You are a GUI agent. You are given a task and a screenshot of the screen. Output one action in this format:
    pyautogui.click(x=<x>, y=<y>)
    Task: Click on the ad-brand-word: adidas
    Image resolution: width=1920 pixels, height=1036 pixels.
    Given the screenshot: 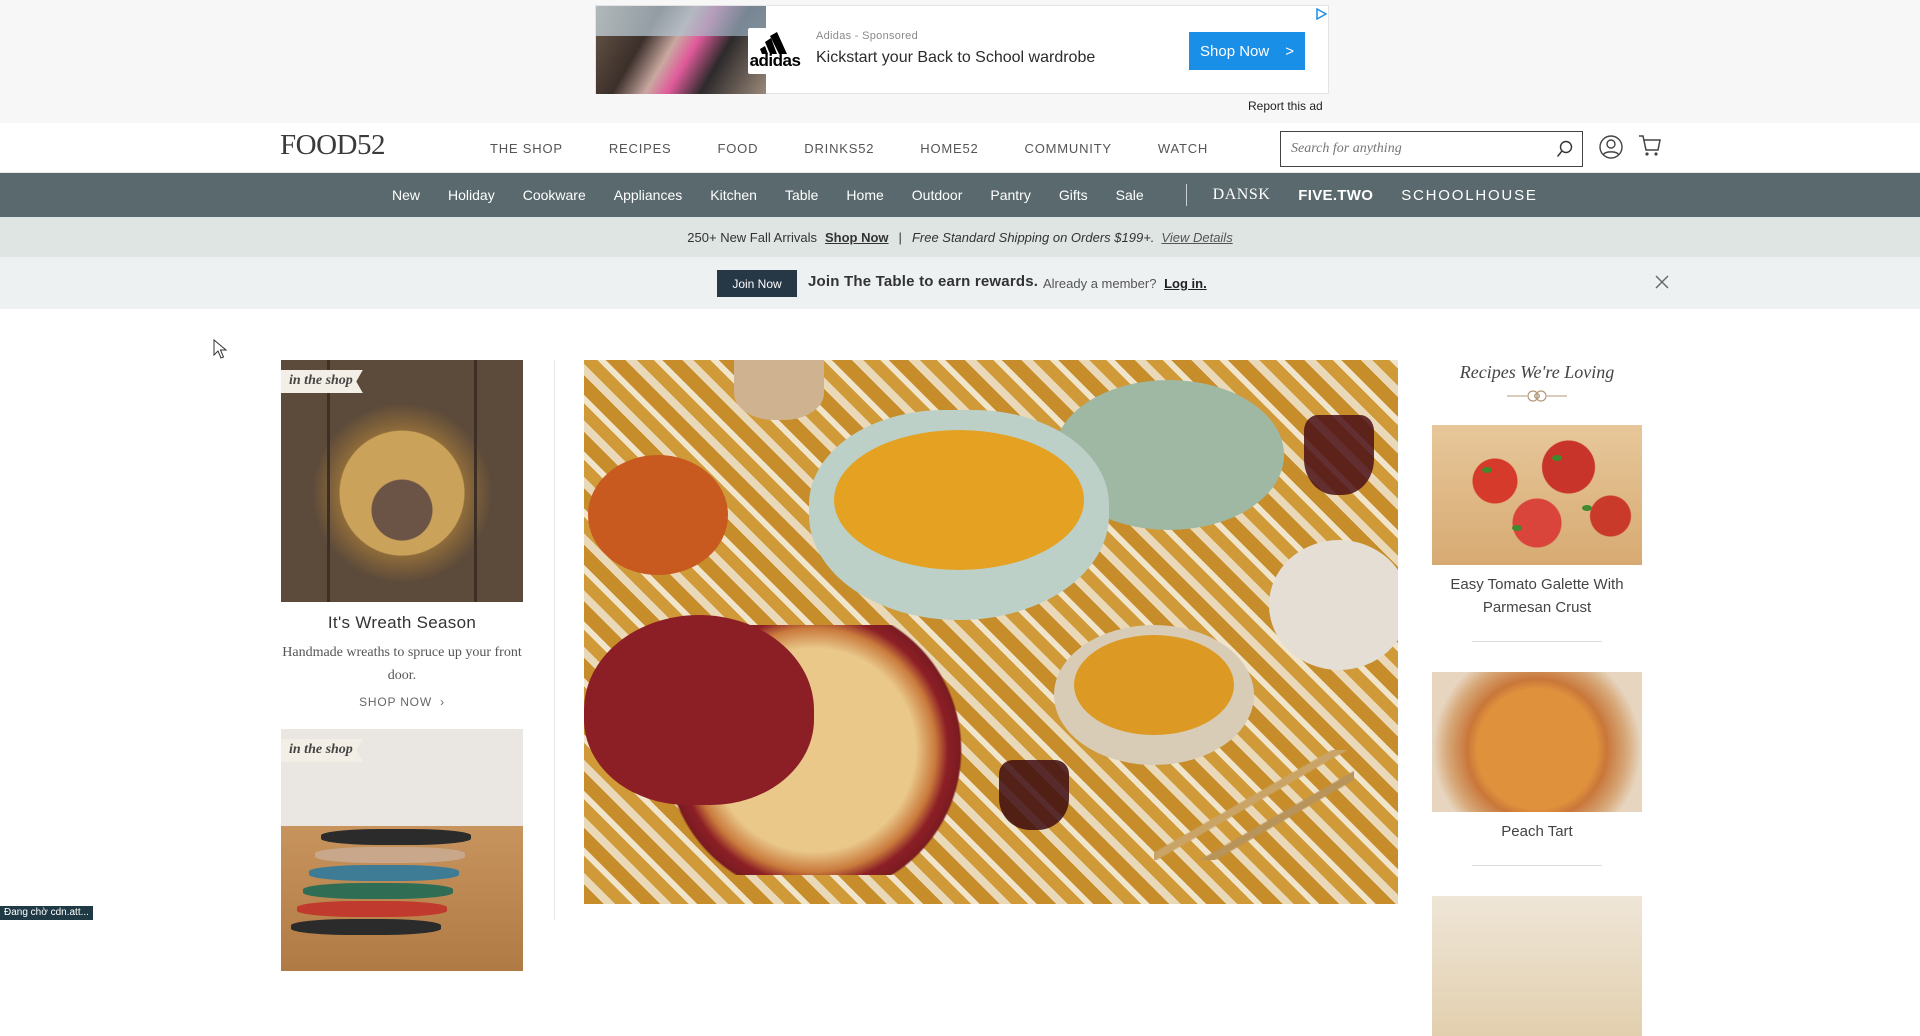 What is the action you would take?
    pyautogui.click(x=775, y=60)
    